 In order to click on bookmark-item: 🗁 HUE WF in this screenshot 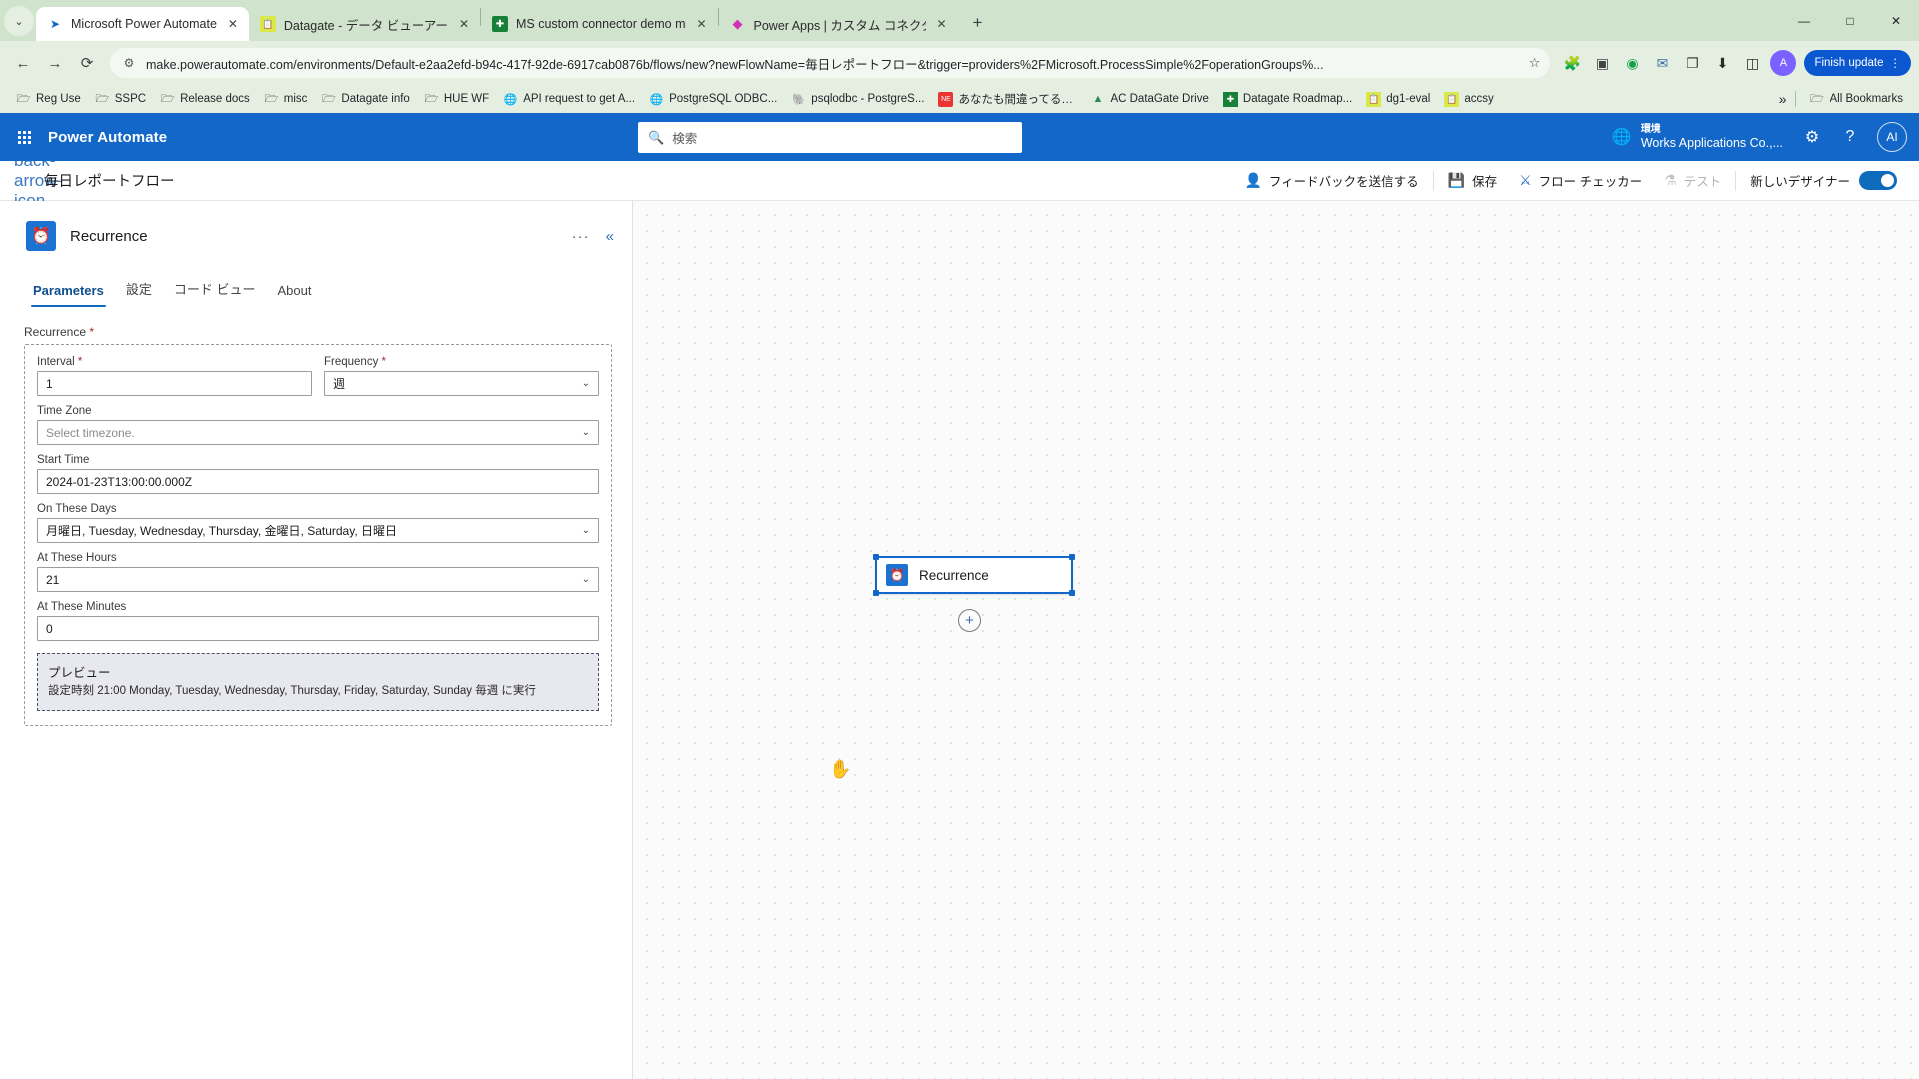, I will do `click(456, 99)`.